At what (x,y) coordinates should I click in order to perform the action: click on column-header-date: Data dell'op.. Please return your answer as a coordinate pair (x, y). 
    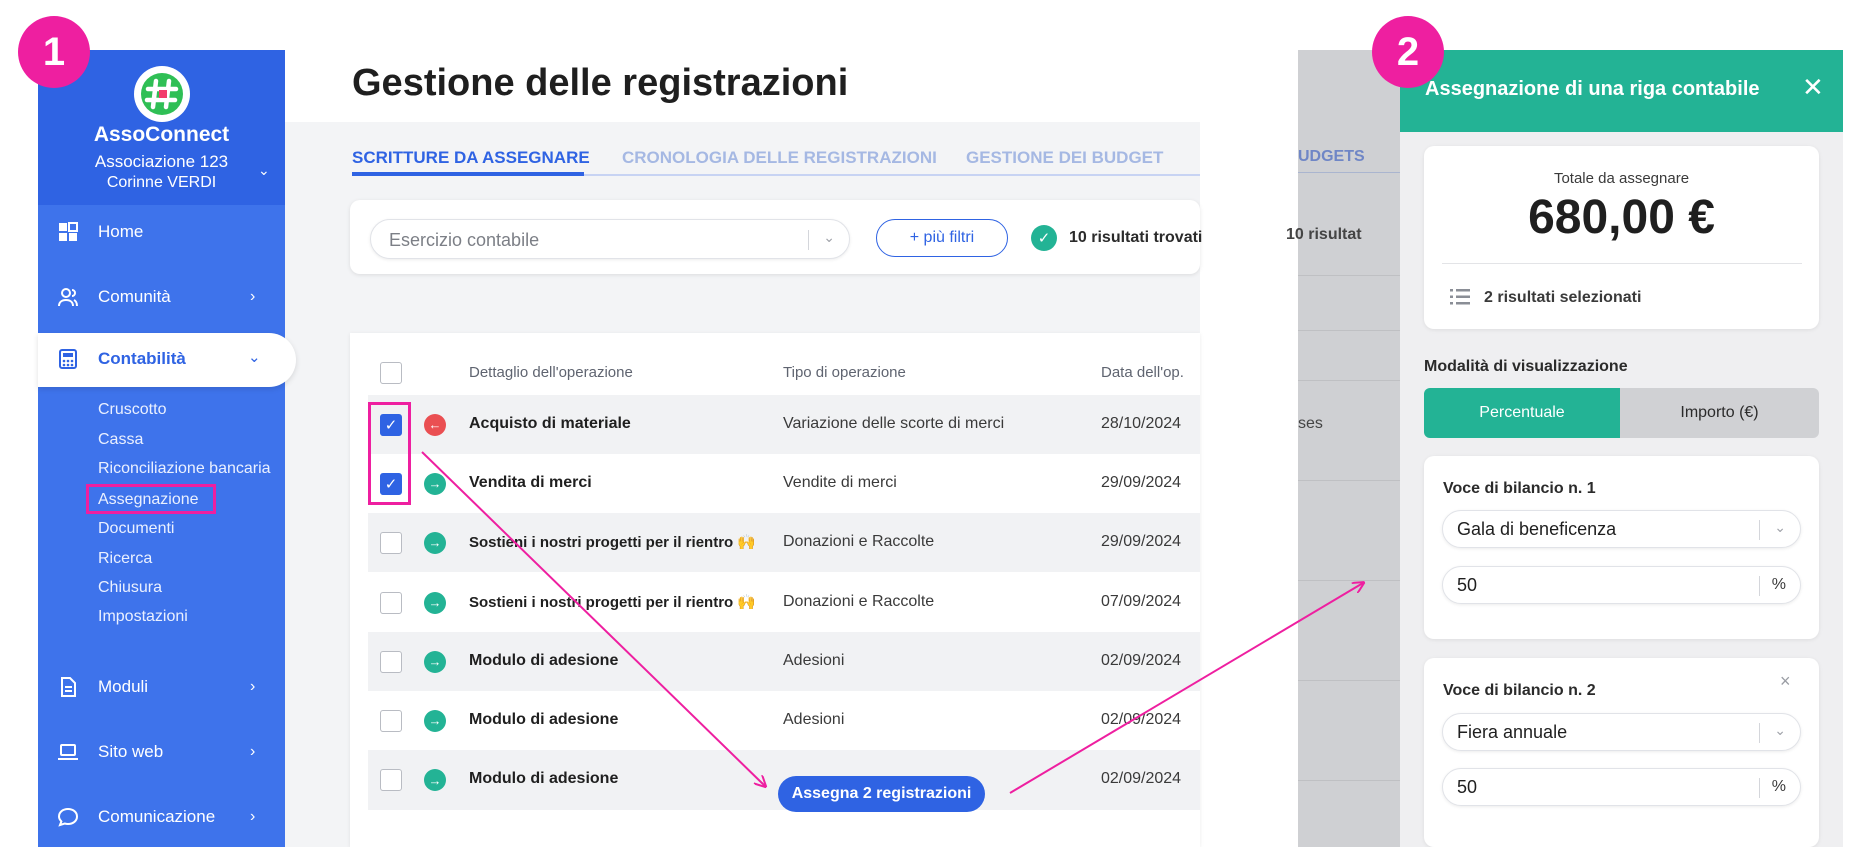
    Looking at the image, I should click on (1142, 372).